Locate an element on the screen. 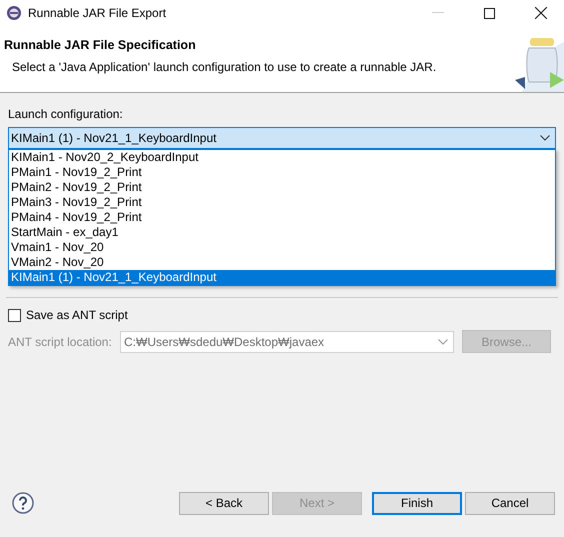  close-icon is located at coordinates (541, 13).